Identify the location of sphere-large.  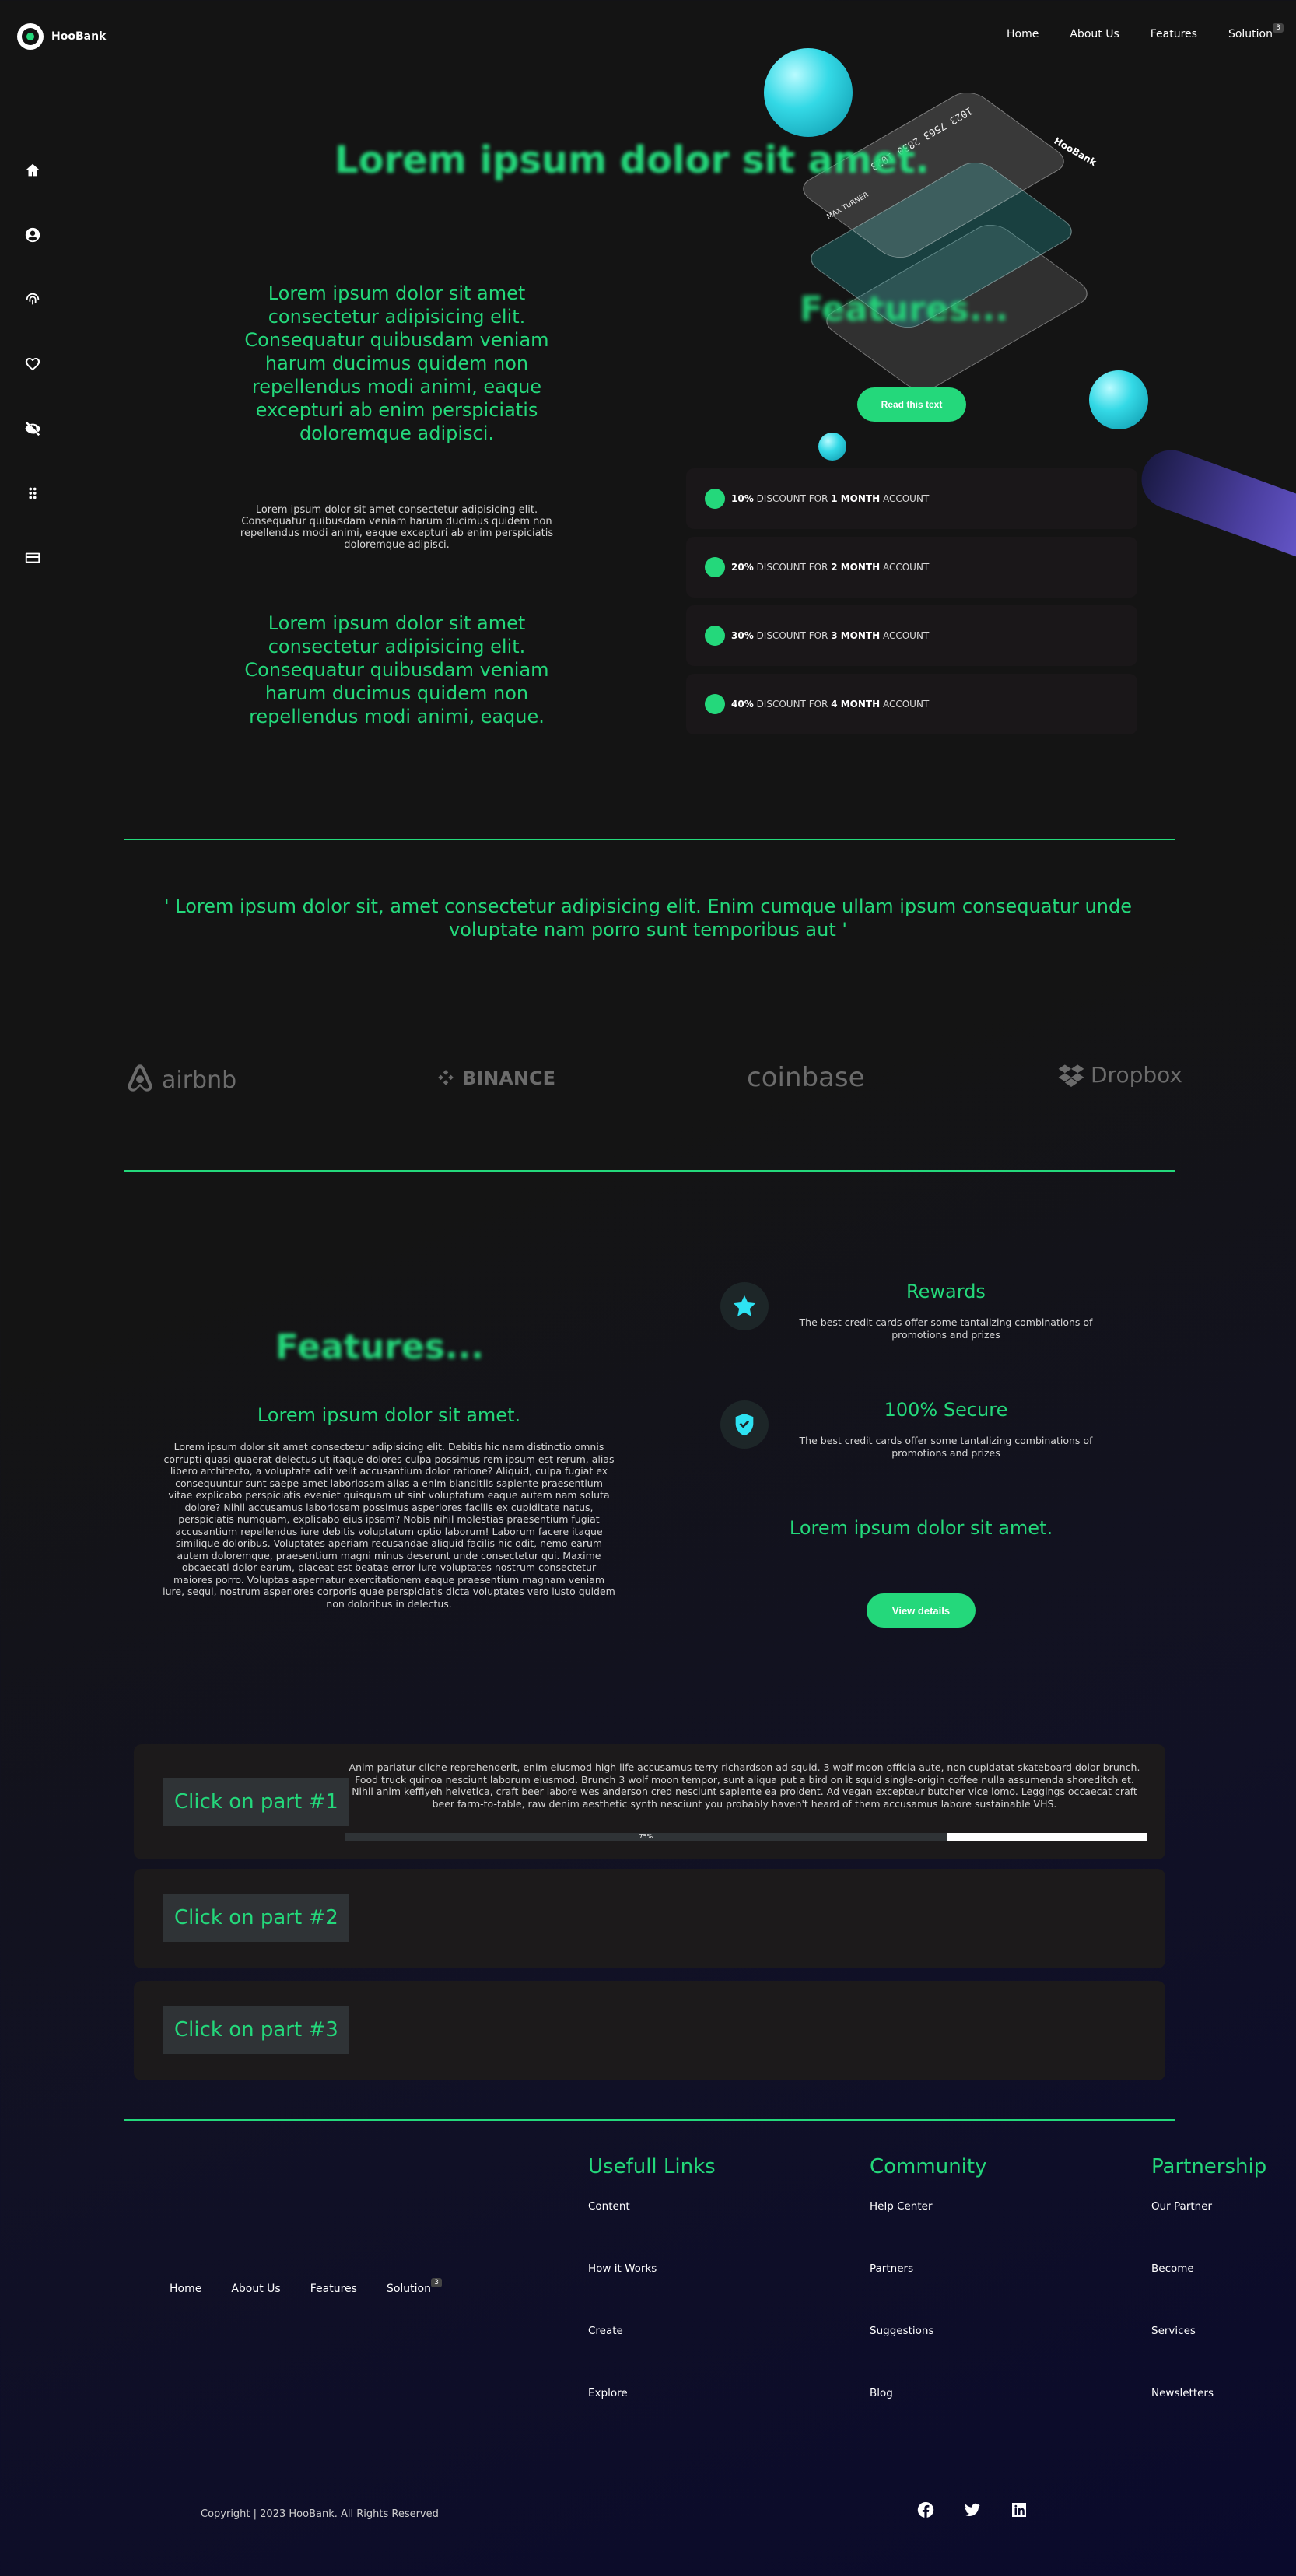
(809, 93).